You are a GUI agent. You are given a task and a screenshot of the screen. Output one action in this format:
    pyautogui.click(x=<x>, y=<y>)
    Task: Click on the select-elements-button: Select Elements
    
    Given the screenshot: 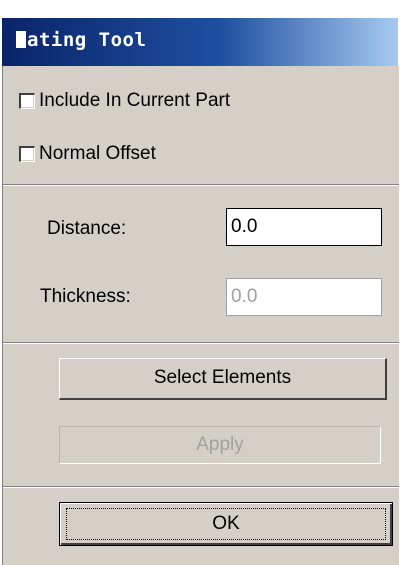 What is the action you would take?
    pyautogui.click(x=223, y=379)
    